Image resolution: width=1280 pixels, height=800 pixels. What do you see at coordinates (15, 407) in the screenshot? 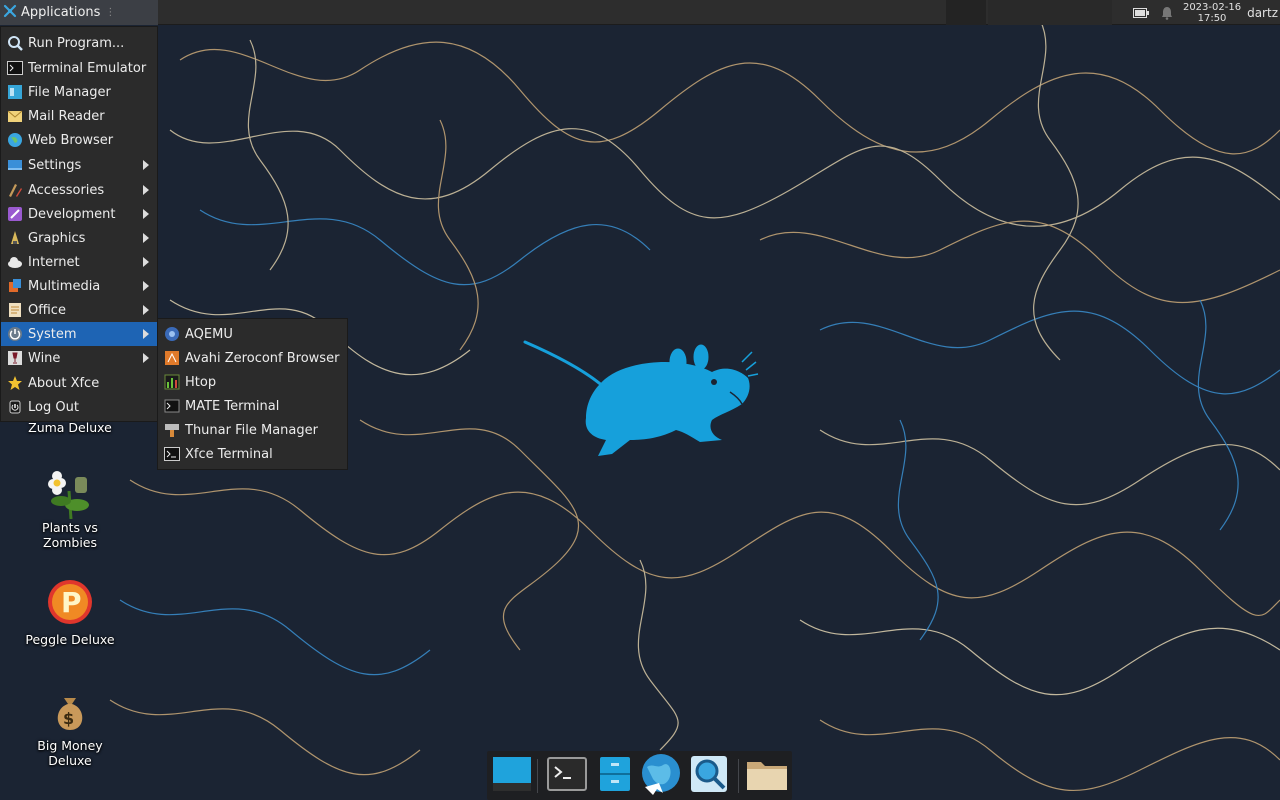
I see `logout-icon` at bounding box center [15, 407].